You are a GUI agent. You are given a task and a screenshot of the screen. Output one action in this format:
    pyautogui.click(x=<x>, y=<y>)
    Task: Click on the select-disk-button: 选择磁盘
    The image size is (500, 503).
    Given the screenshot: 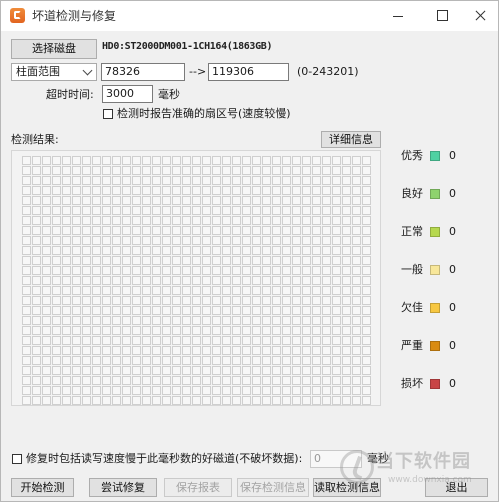 What is the action you would take?
    pyautogui.click(x=54, y=49)
    